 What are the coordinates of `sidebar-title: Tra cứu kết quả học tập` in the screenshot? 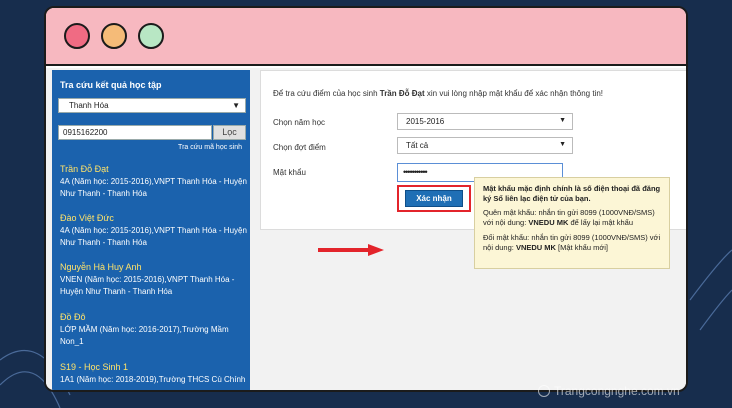 It's located at (111, 85).